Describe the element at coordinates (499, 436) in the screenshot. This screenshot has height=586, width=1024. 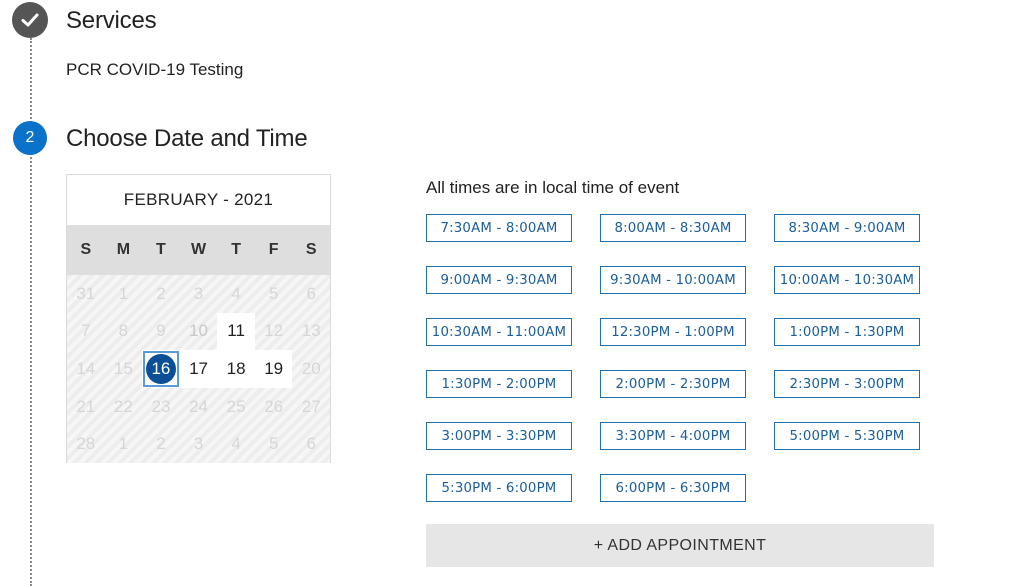
I see `time-slot-button: 3:00PM - 3:30PM` at that location.